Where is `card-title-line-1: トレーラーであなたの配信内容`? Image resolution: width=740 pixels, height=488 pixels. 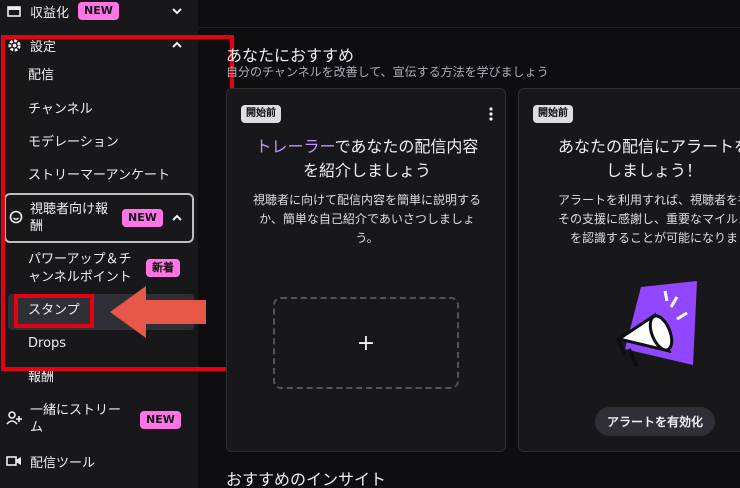
card-title-line-1: トレーラーであなたの配信内容 is located at coordinates (366, 147).